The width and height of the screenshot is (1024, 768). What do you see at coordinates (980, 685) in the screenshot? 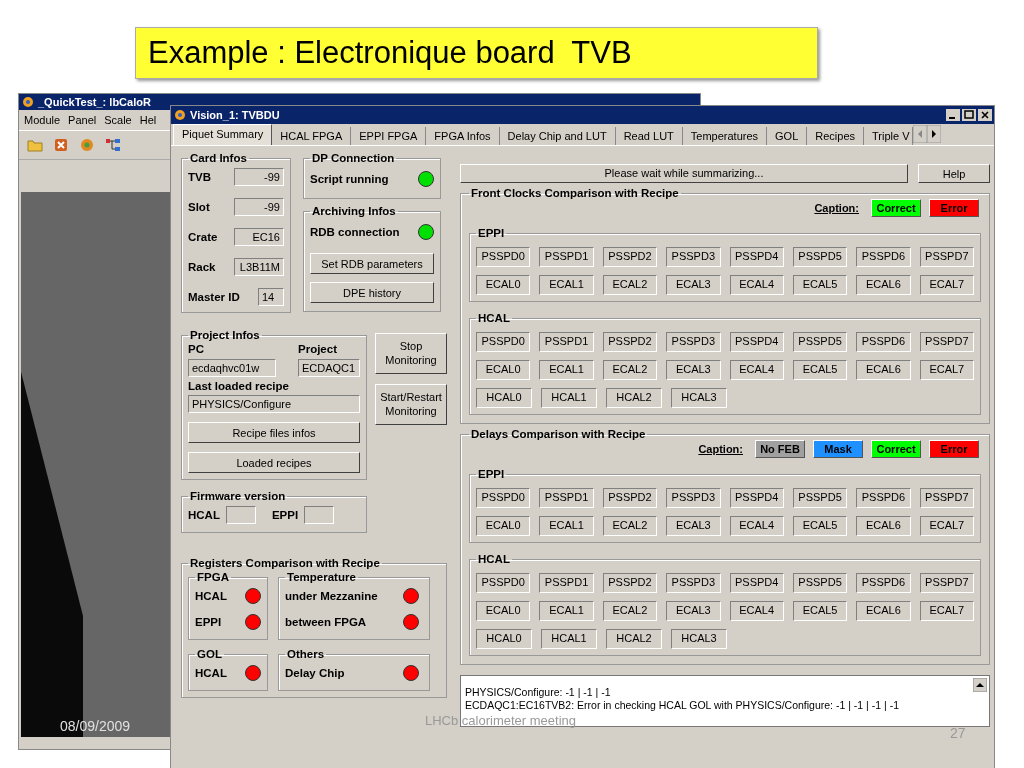
I see `scroll-up-icon` at bounding box center [980, 685].